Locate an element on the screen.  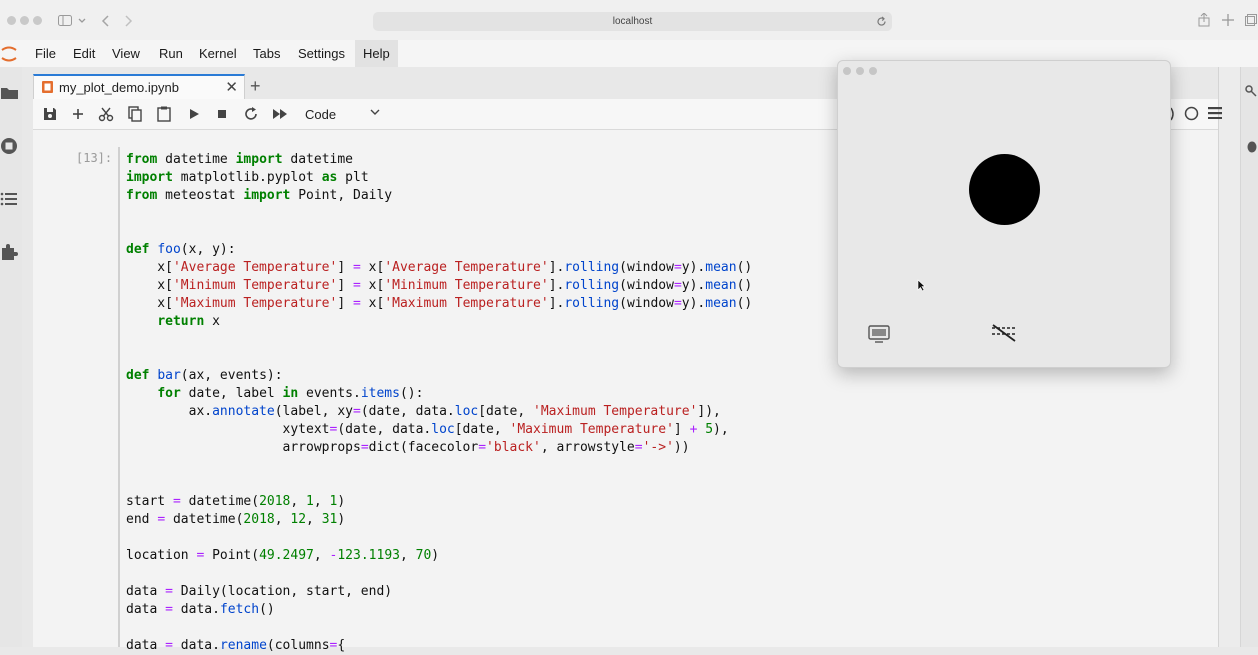
window-minimize-dot is located at coordinates (24, 20).